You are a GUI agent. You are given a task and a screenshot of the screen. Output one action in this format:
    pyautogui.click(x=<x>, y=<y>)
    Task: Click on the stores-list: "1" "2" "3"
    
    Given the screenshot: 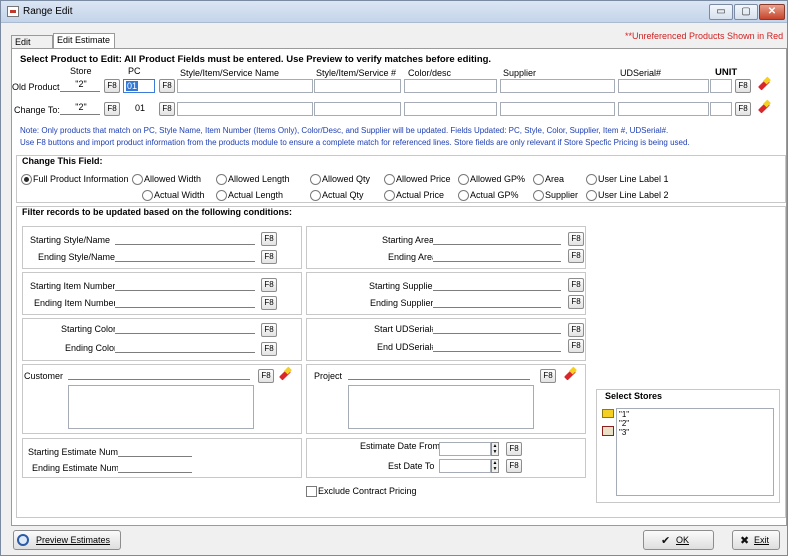 What is the action you would take?
    pyautogui.click(x=695, y=452)
    